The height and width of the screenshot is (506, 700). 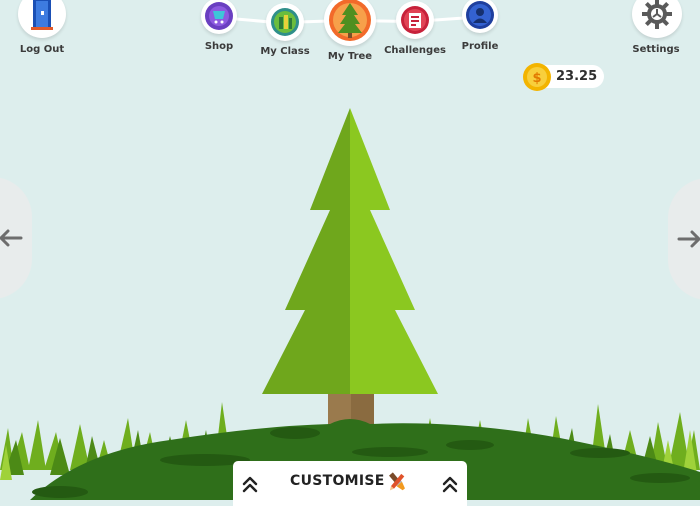 What do you see at coordinates (337, 481) in the screenshot?
I see `customise-button: CUSTOMISE` at bounding box center [337, 481].